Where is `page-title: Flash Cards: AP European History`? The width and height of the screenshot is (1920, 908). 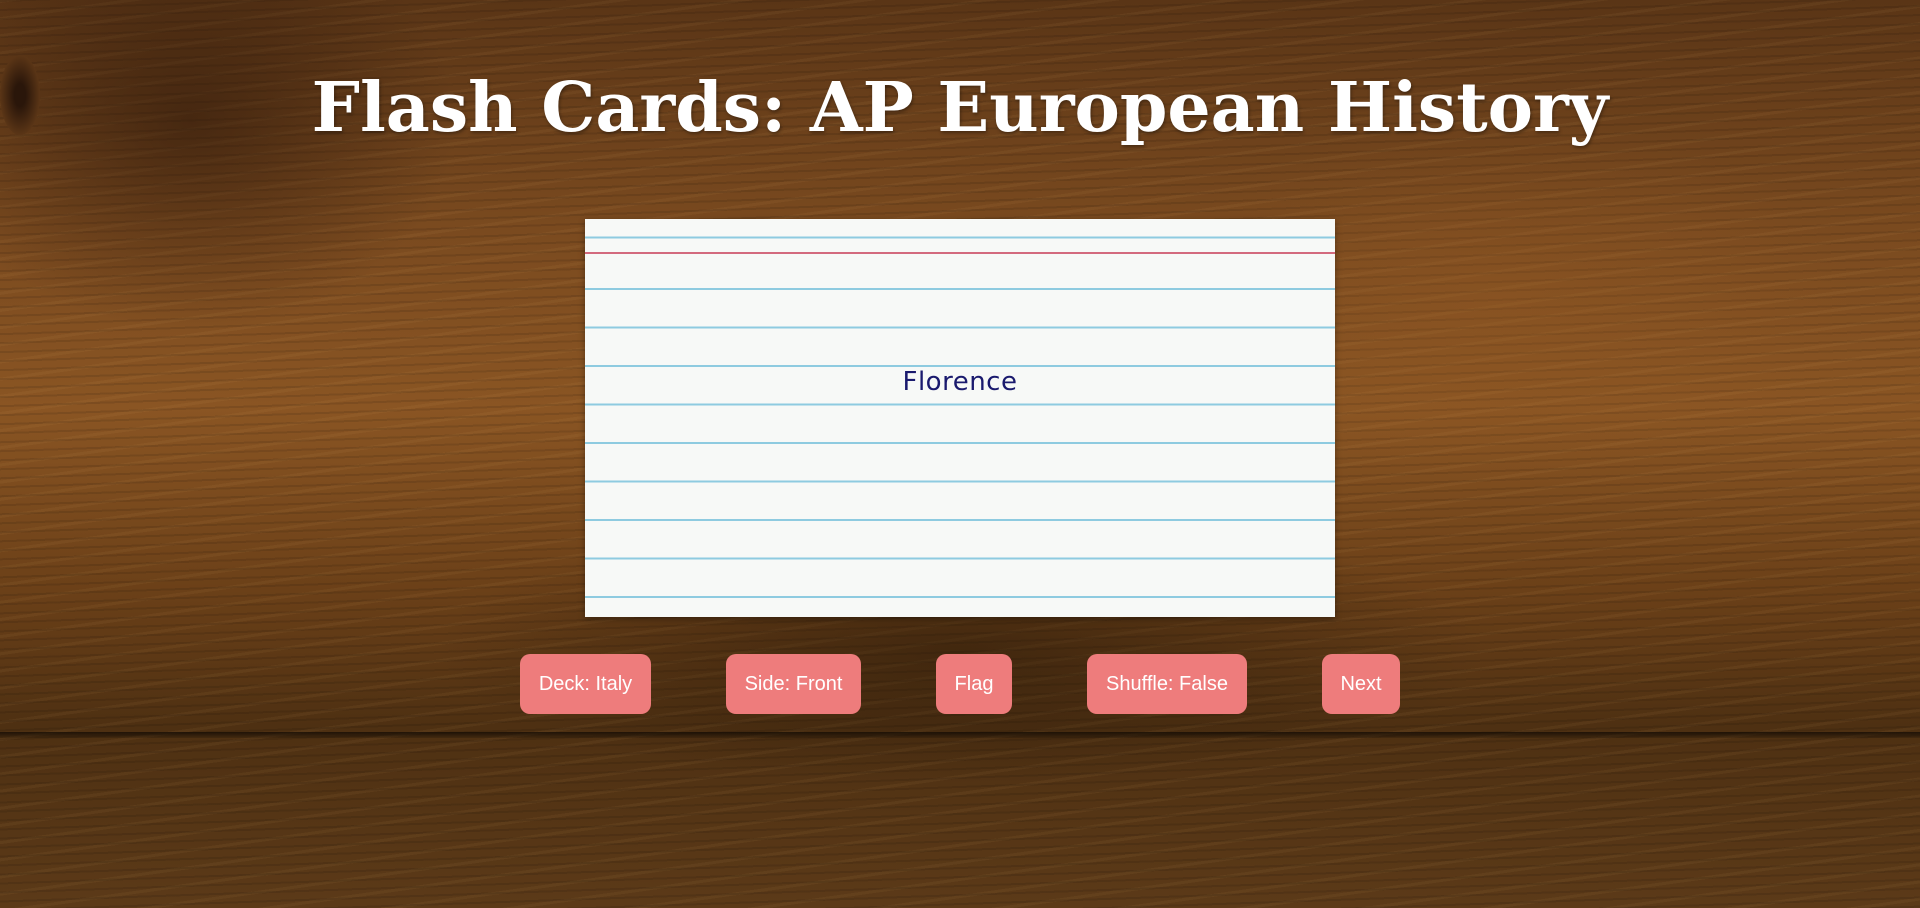 page-title: Flash Cards: AP European History is located at coordinates (960, 108).